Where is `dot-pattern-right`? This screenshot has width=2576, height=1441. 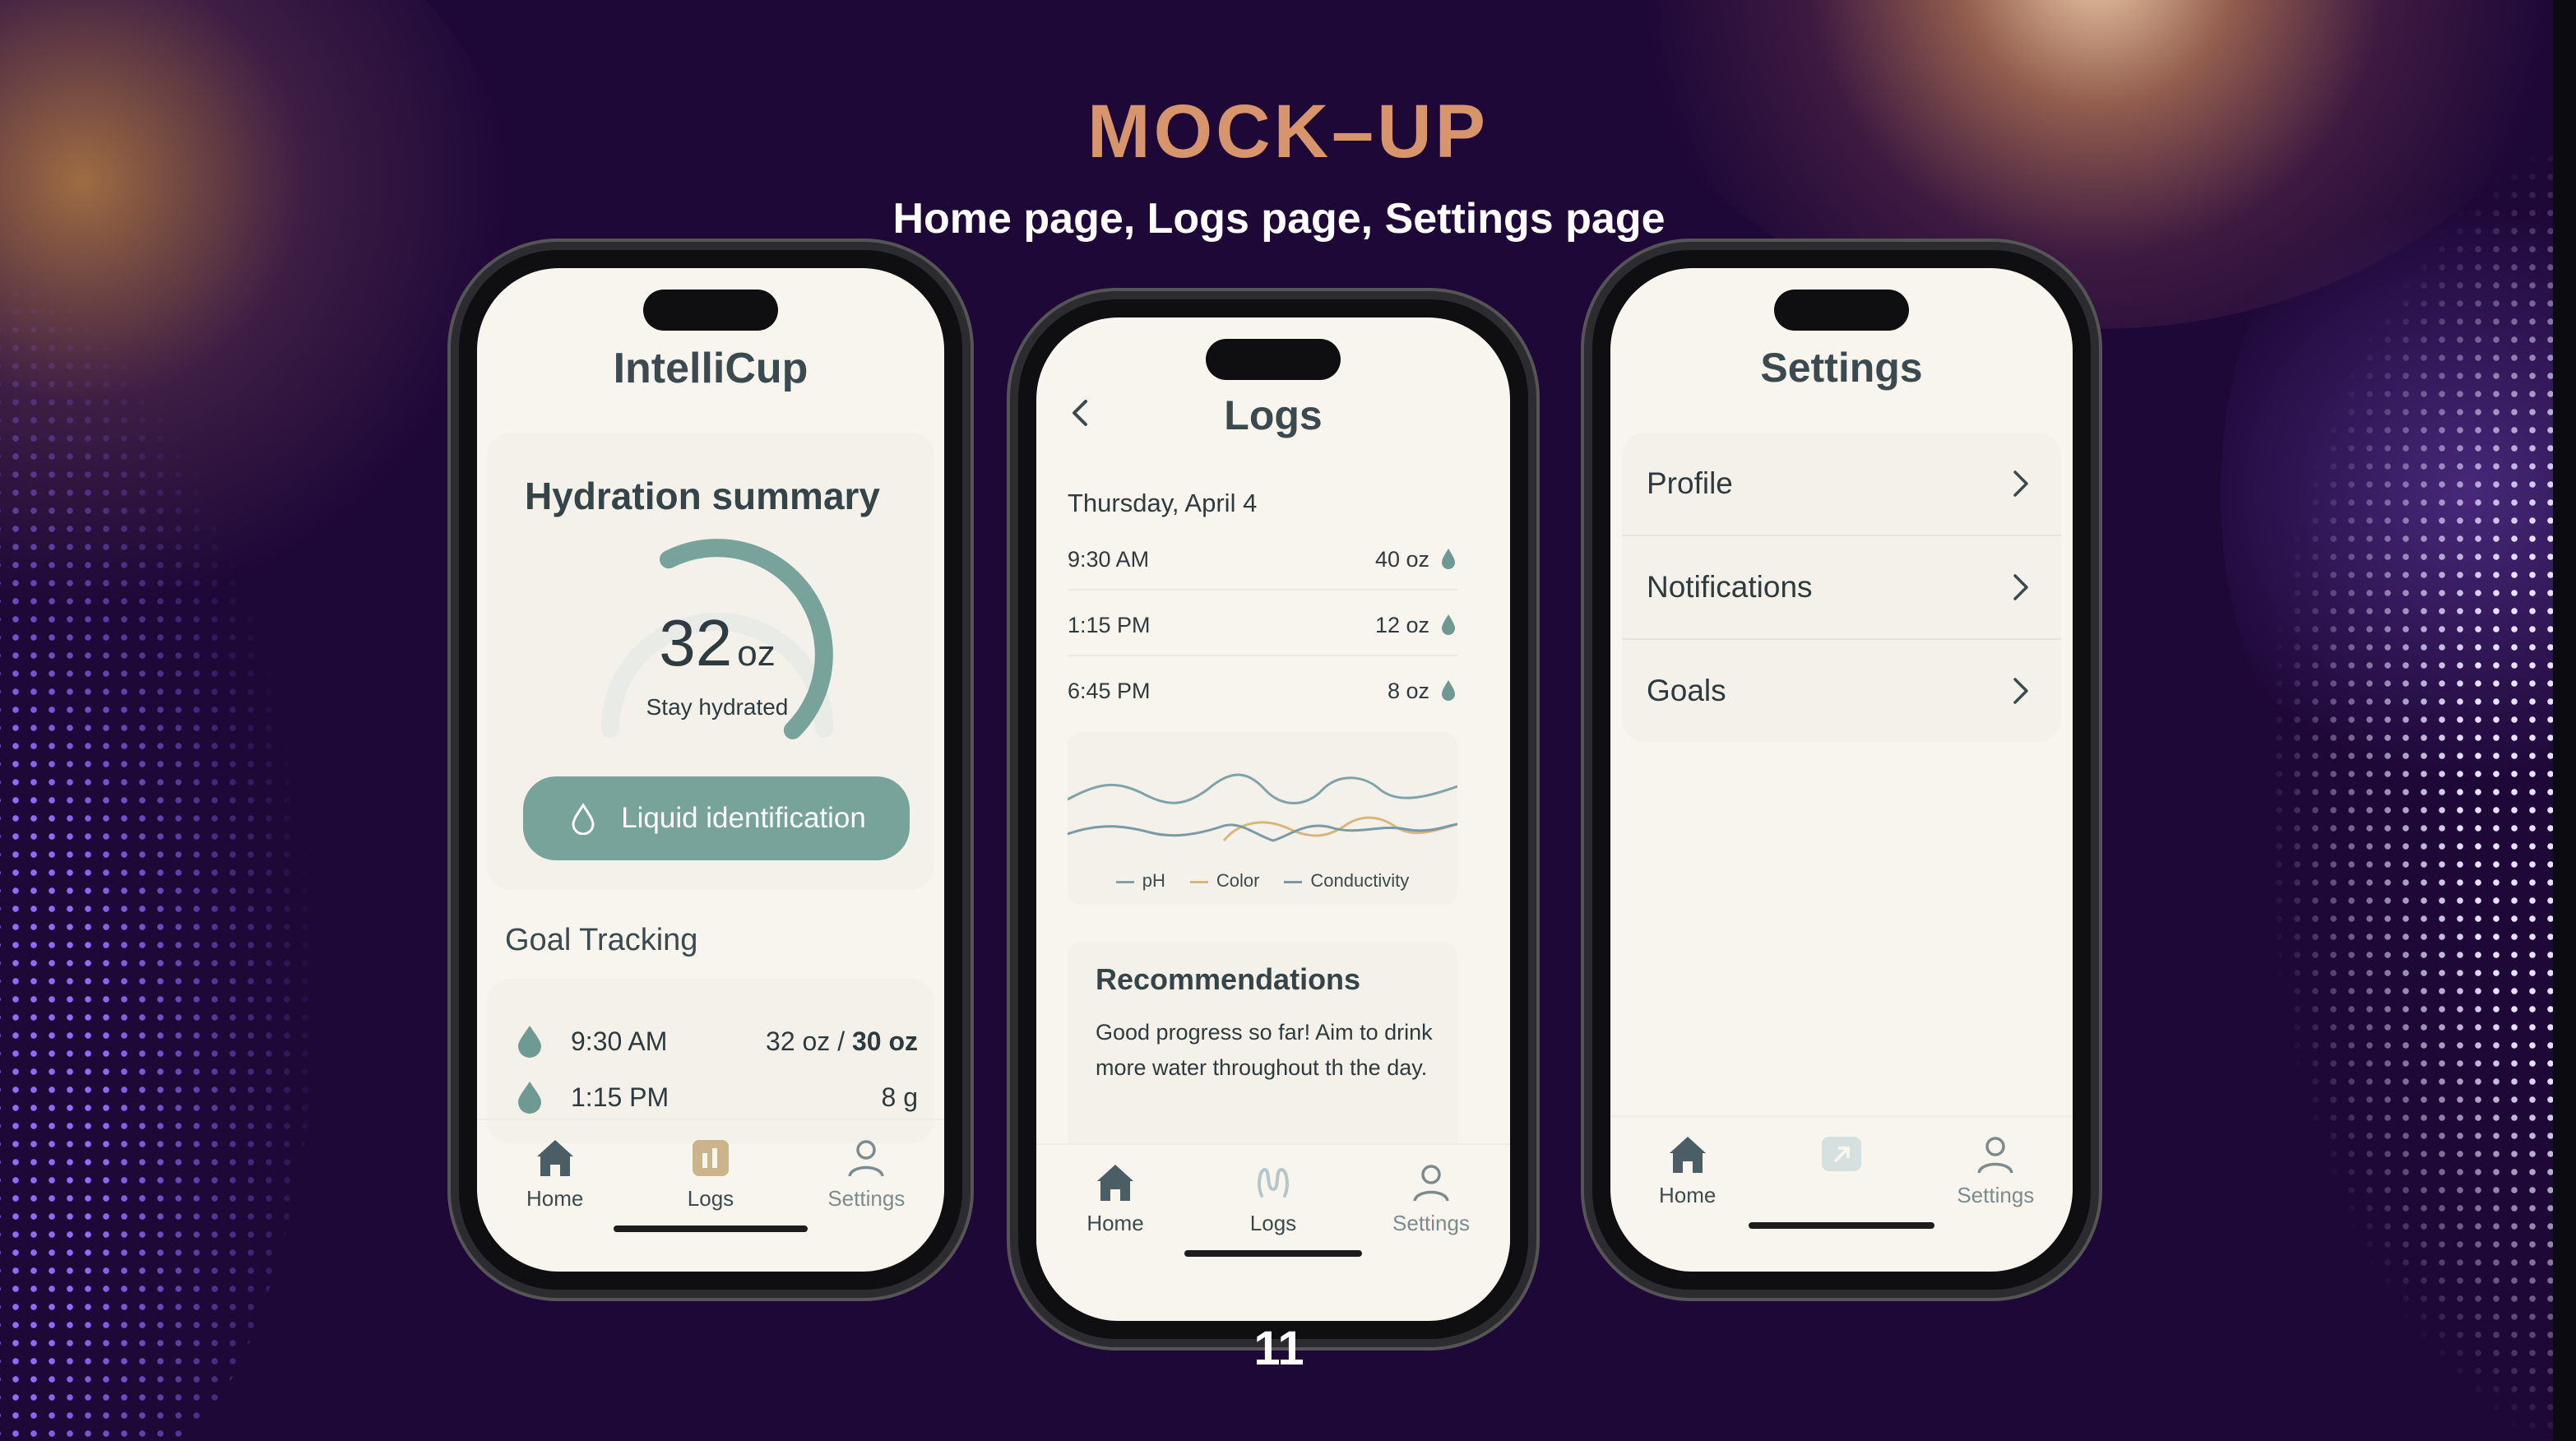 dot-pattern-right is located at coordinates (2423, 786).